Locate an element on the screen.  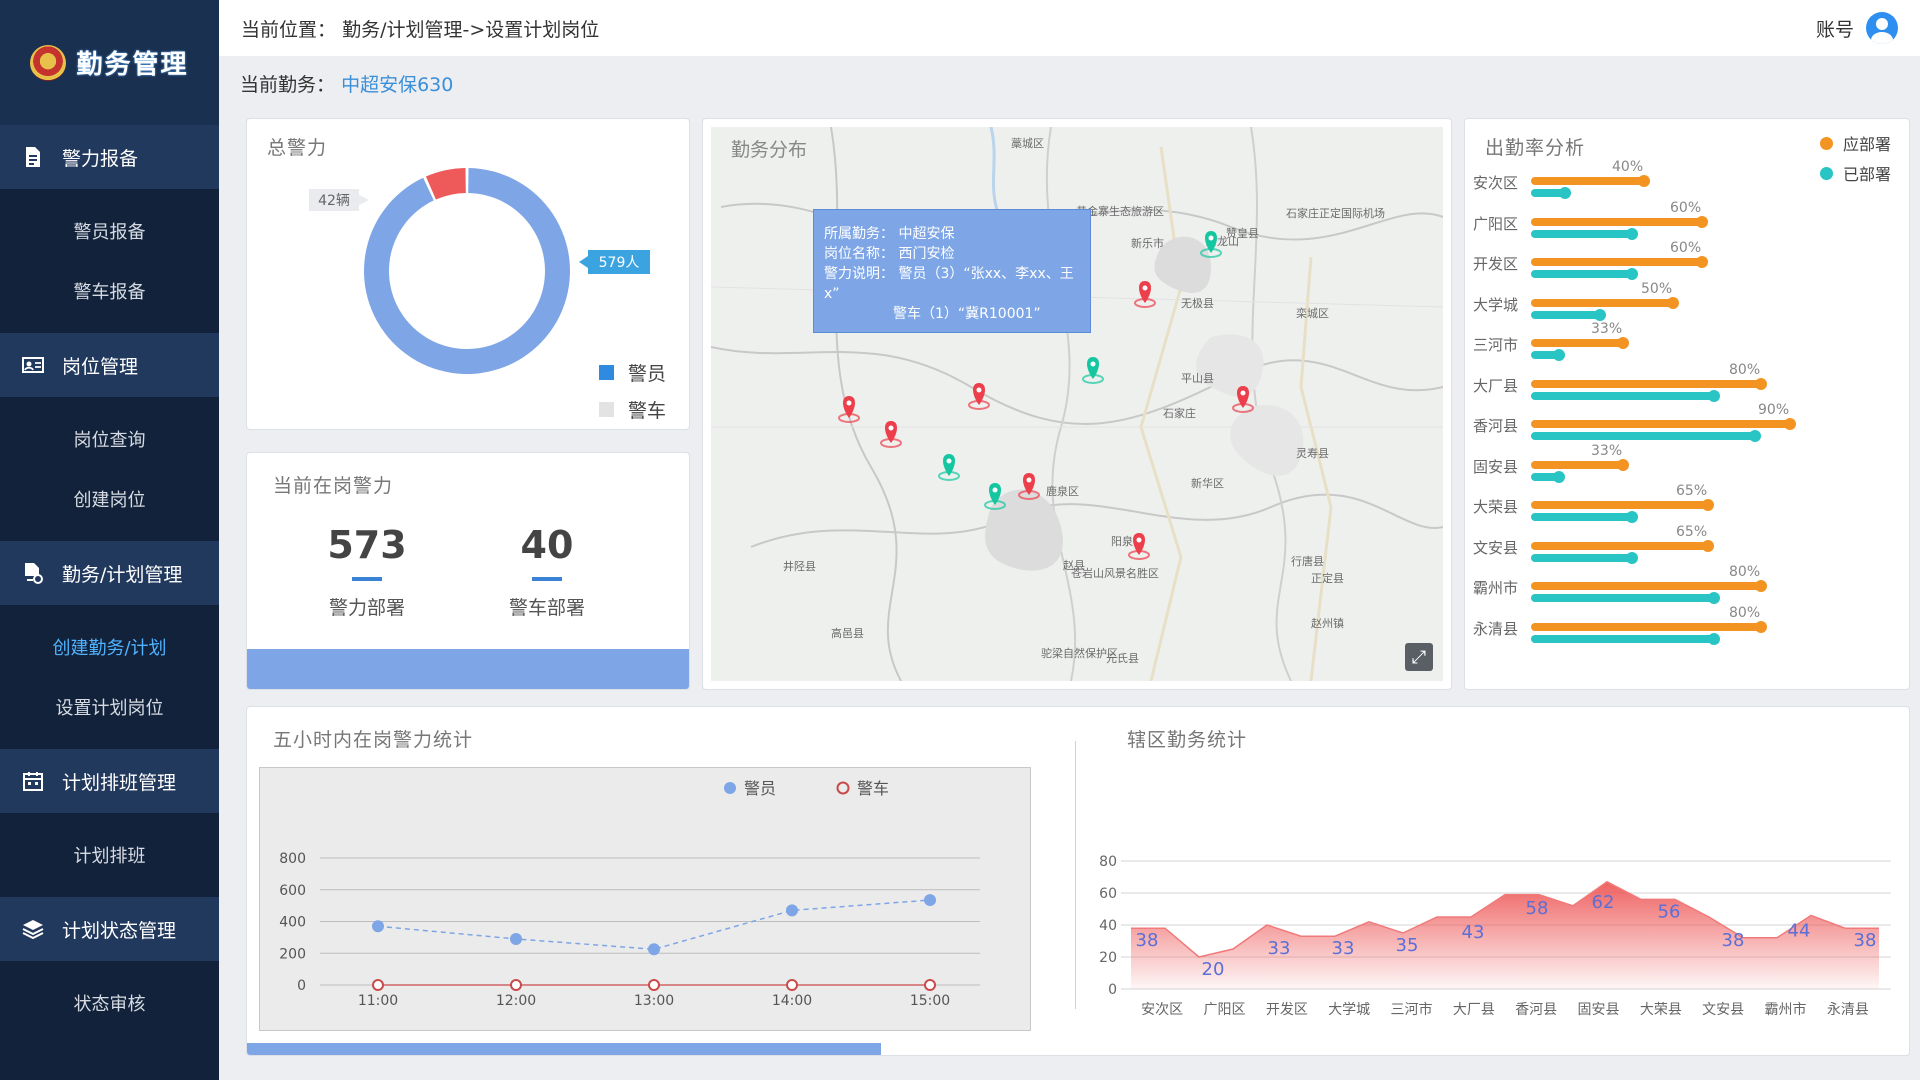
popup-task-value: 中超安保 is located at coordinates (926, 234).